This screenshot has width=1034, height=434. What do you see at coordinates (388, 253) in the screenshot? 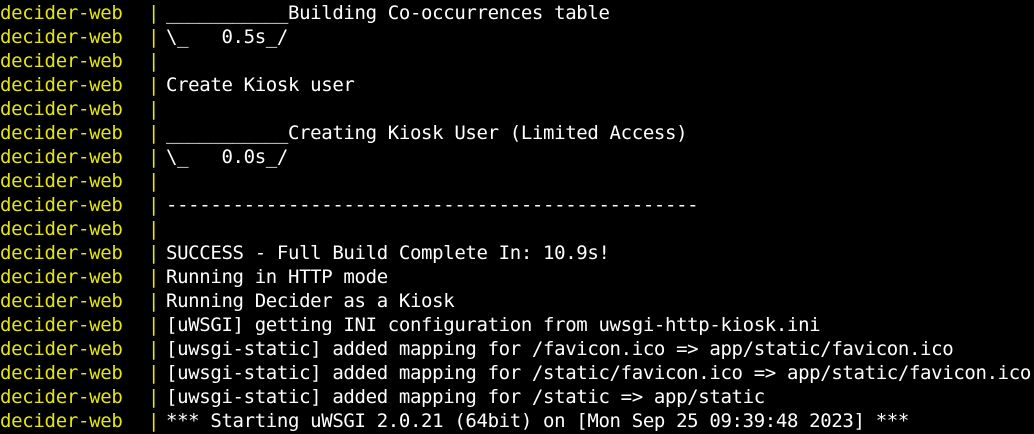
I see `log-message: SUCCESS - Full Build Complete In: 10.9s!` at bounding box center [388, 253].